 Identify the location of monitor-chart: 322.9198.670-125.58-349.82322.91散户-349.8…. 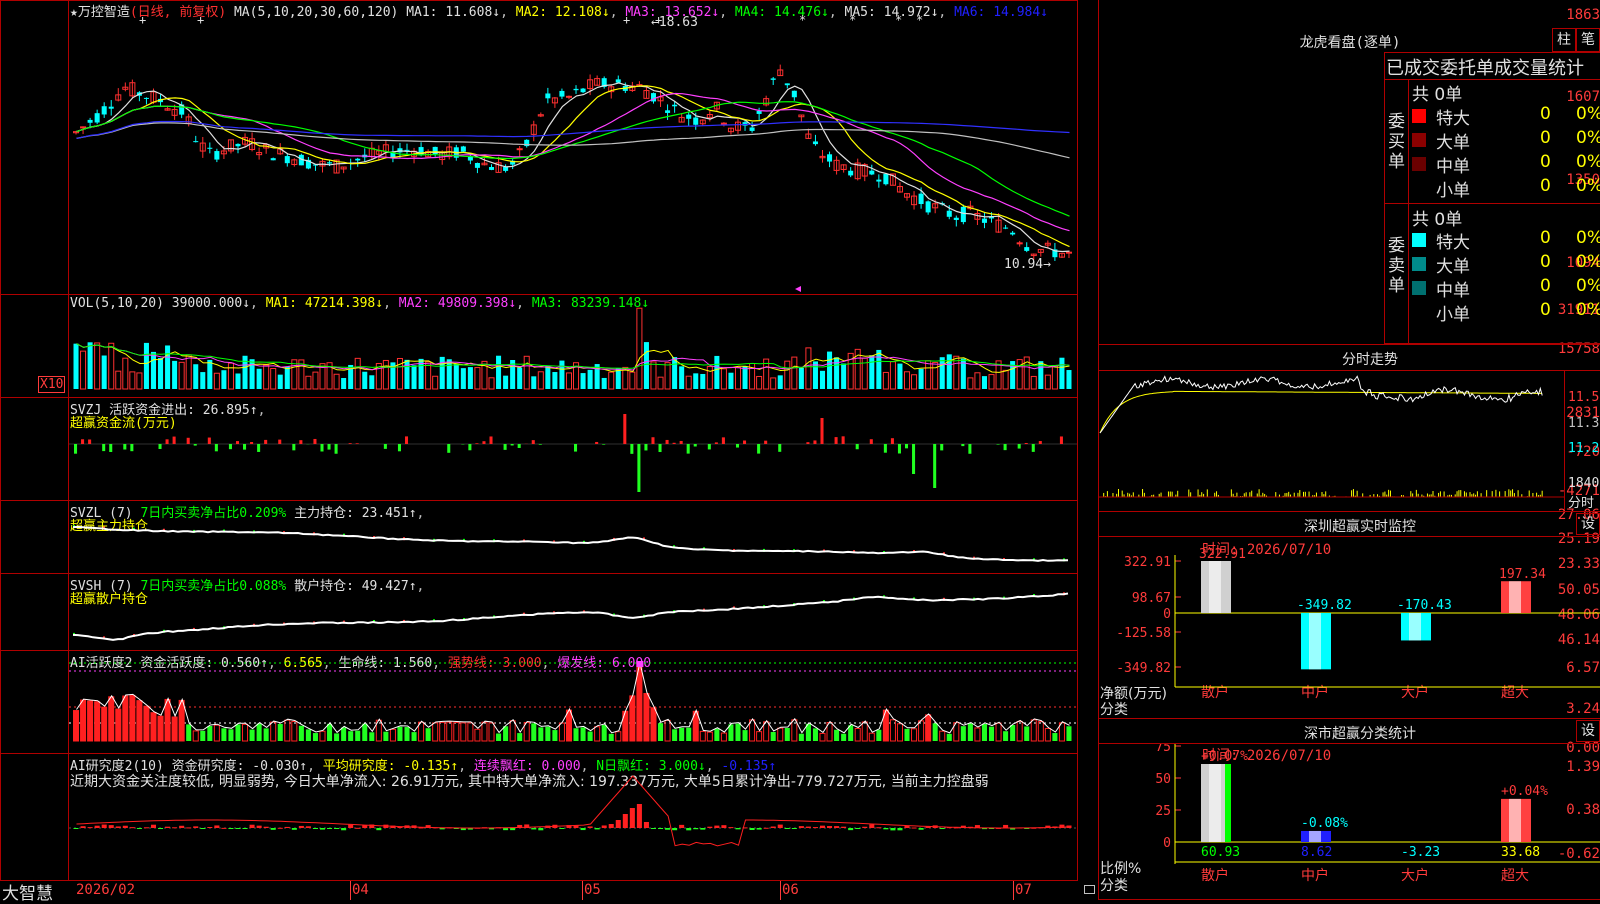
(1349, 628).